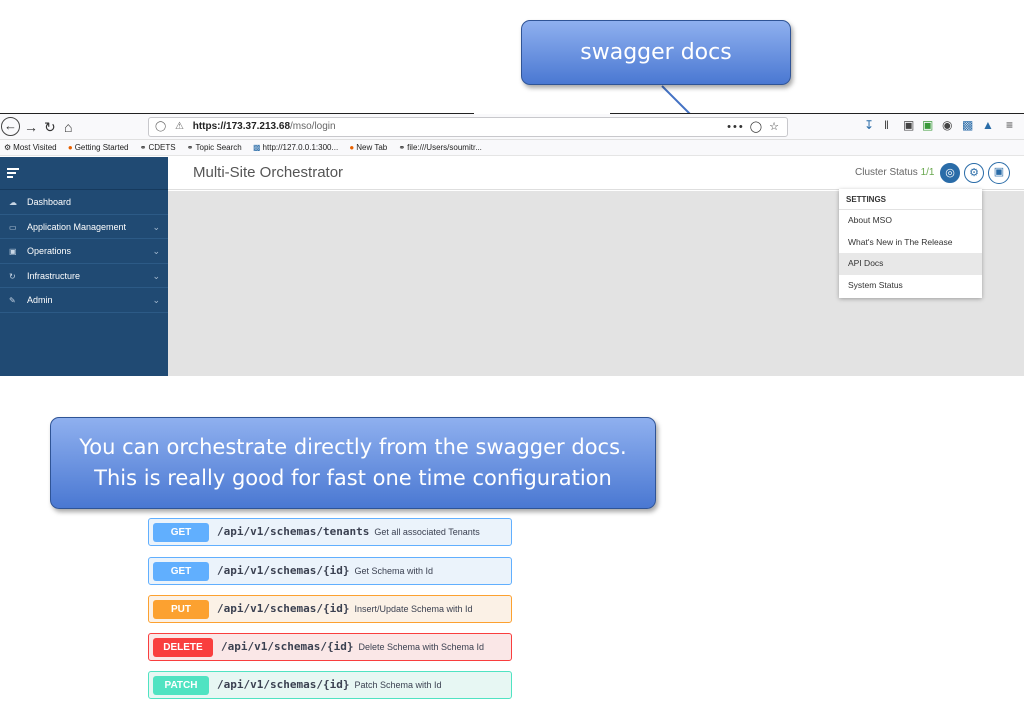 This screenshot has width=1024, height=715. I want to click on sync-icon: ▩, so click(967, 125).